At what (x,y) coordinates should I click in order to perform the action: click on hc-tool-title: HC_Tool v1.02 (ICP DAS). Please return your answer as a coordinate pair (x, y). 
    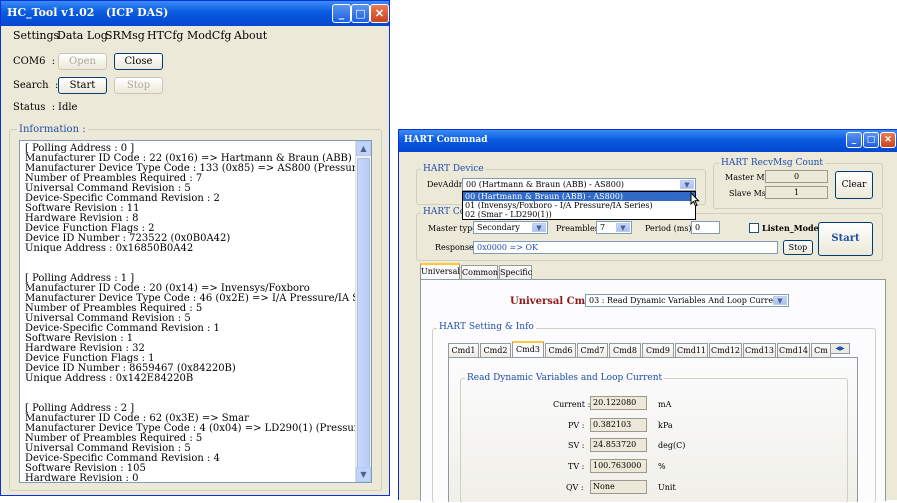
    Looking at the image, I should click on (88, 12).